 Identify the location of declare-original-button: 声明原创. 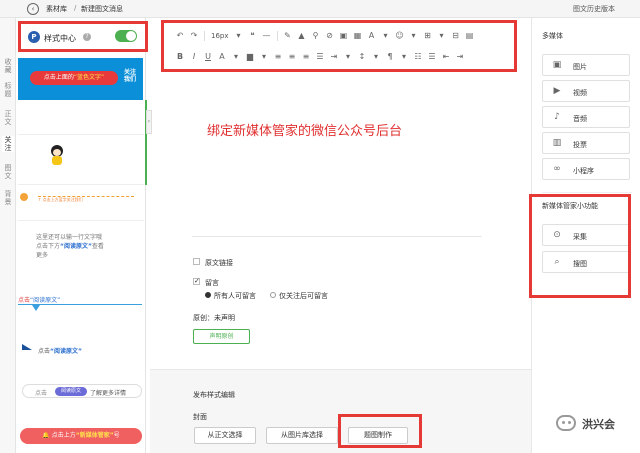
(221, 336).